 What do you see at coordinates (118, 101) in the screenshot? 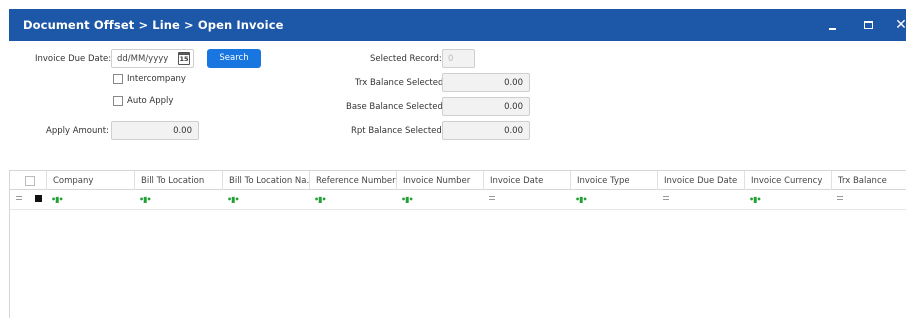
I see `auto-apply-checkbox` at bounding box center [118, 101].